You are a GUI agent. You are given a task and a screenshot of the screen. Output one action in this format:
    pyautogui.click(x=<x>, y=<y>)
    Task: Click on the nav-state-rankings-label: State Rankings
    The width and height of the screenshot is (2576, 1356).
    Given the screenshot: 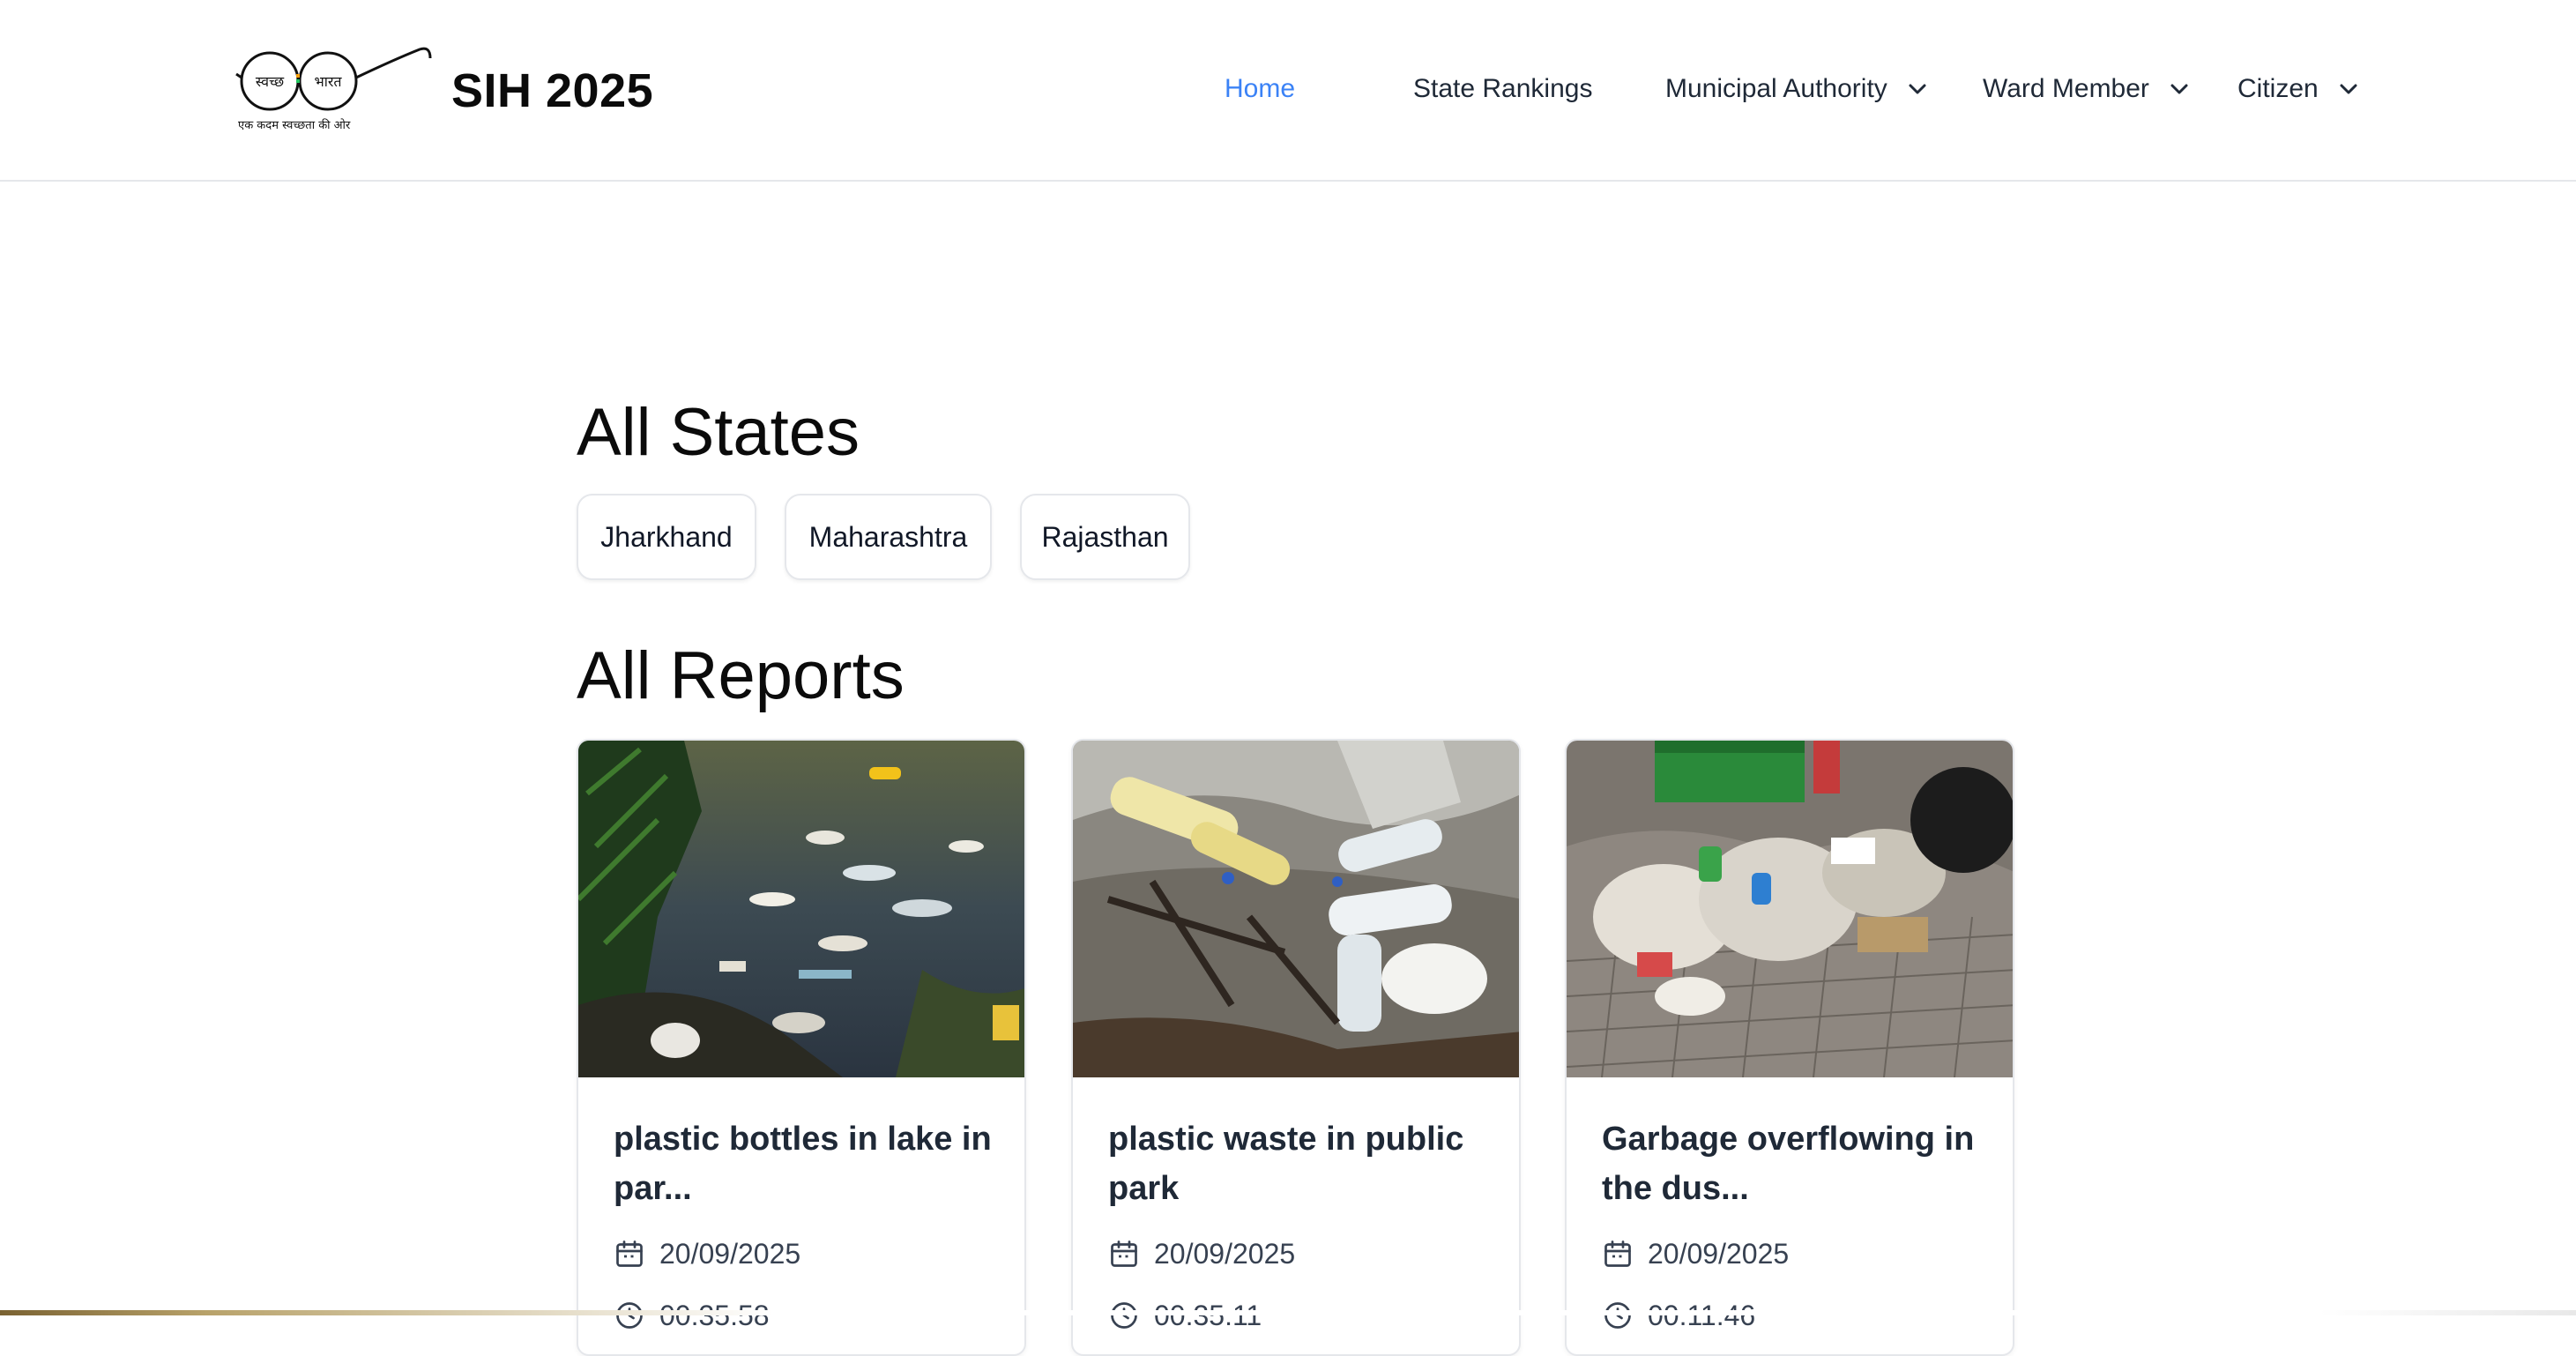 What is the action you would take?
    pyautogui.click(x=1503, y=88)
    